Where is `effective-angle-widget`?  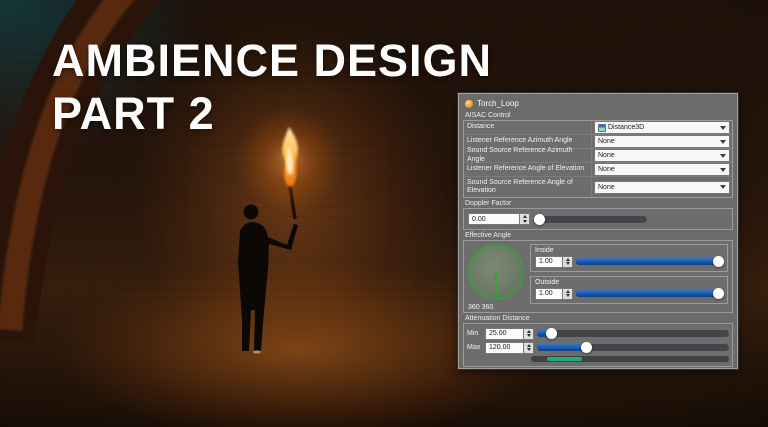 effective-angle-widget is located at coordinates (496, 272).